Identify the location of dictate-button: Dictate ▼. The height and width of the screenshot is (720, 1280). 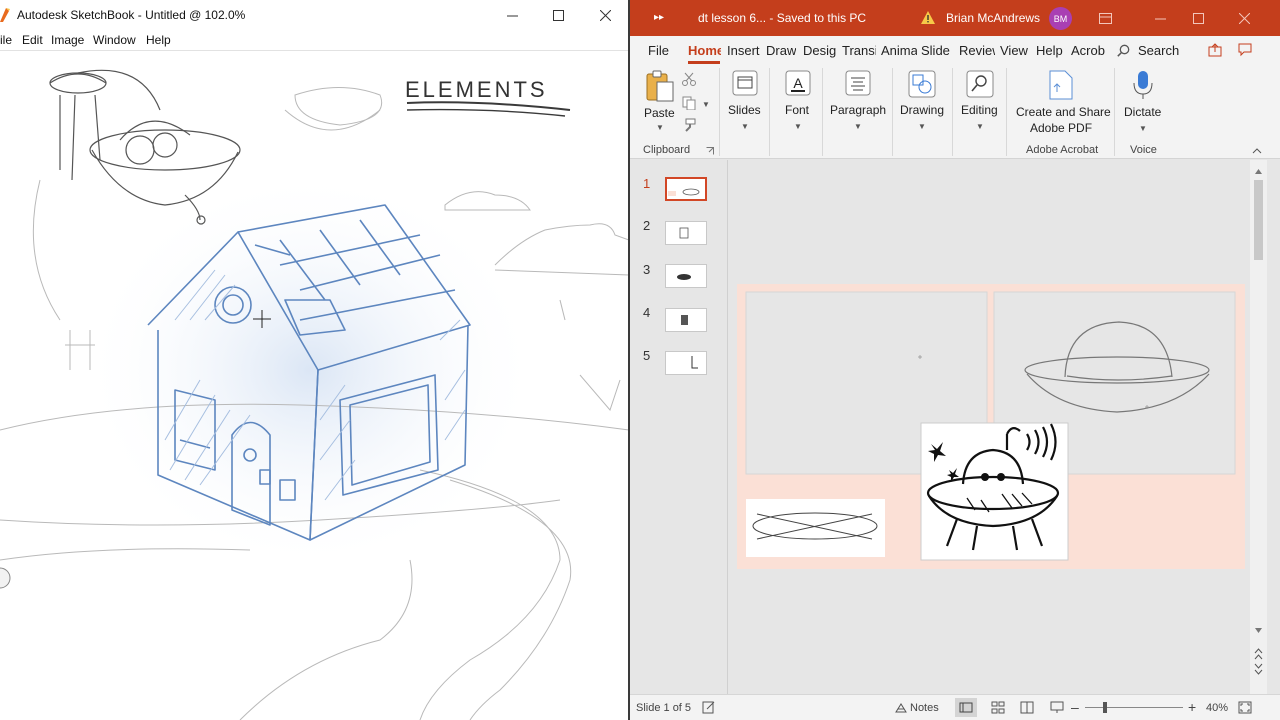
(1143, 103).